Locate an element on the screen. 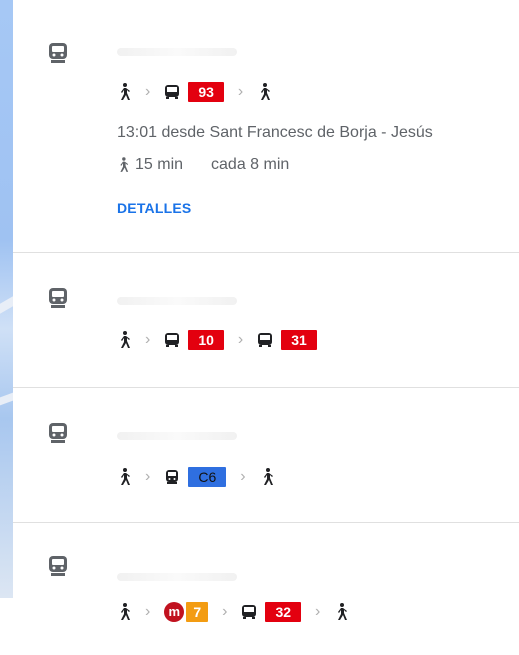 Image resolution: width=519 pixels, height=655 pixels. frequency: cada 8 min is located at coordinates (250, 164).